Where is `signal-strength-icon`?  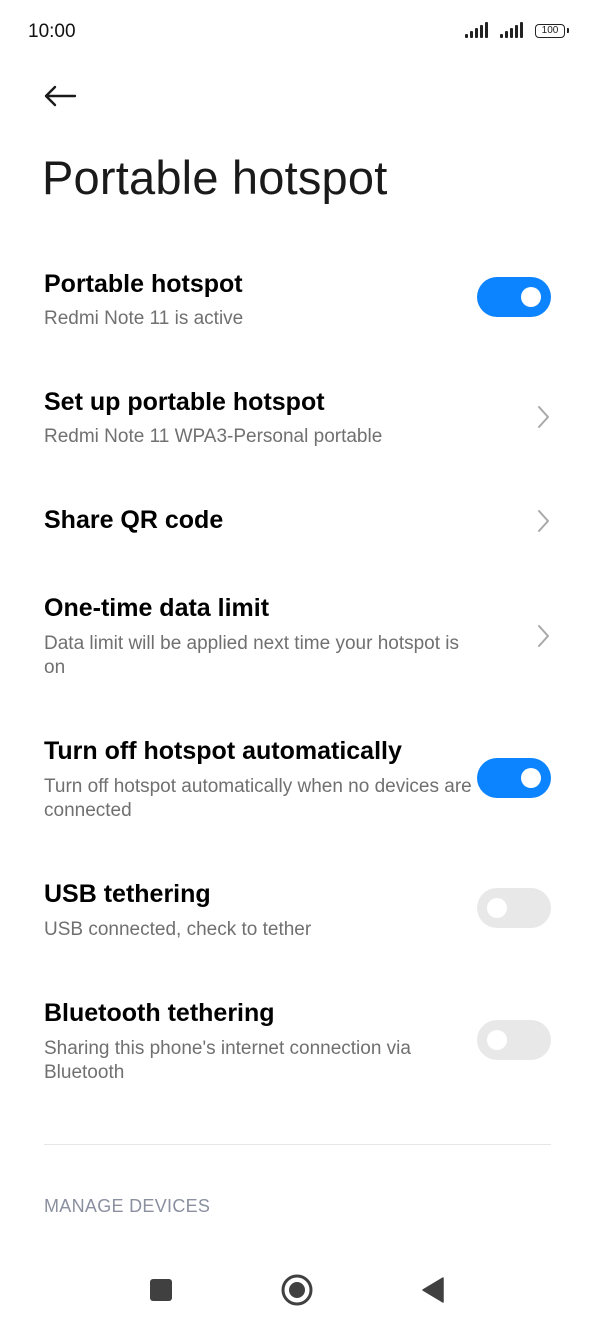
signal-strength-icon is located at coordinates (476, 30).